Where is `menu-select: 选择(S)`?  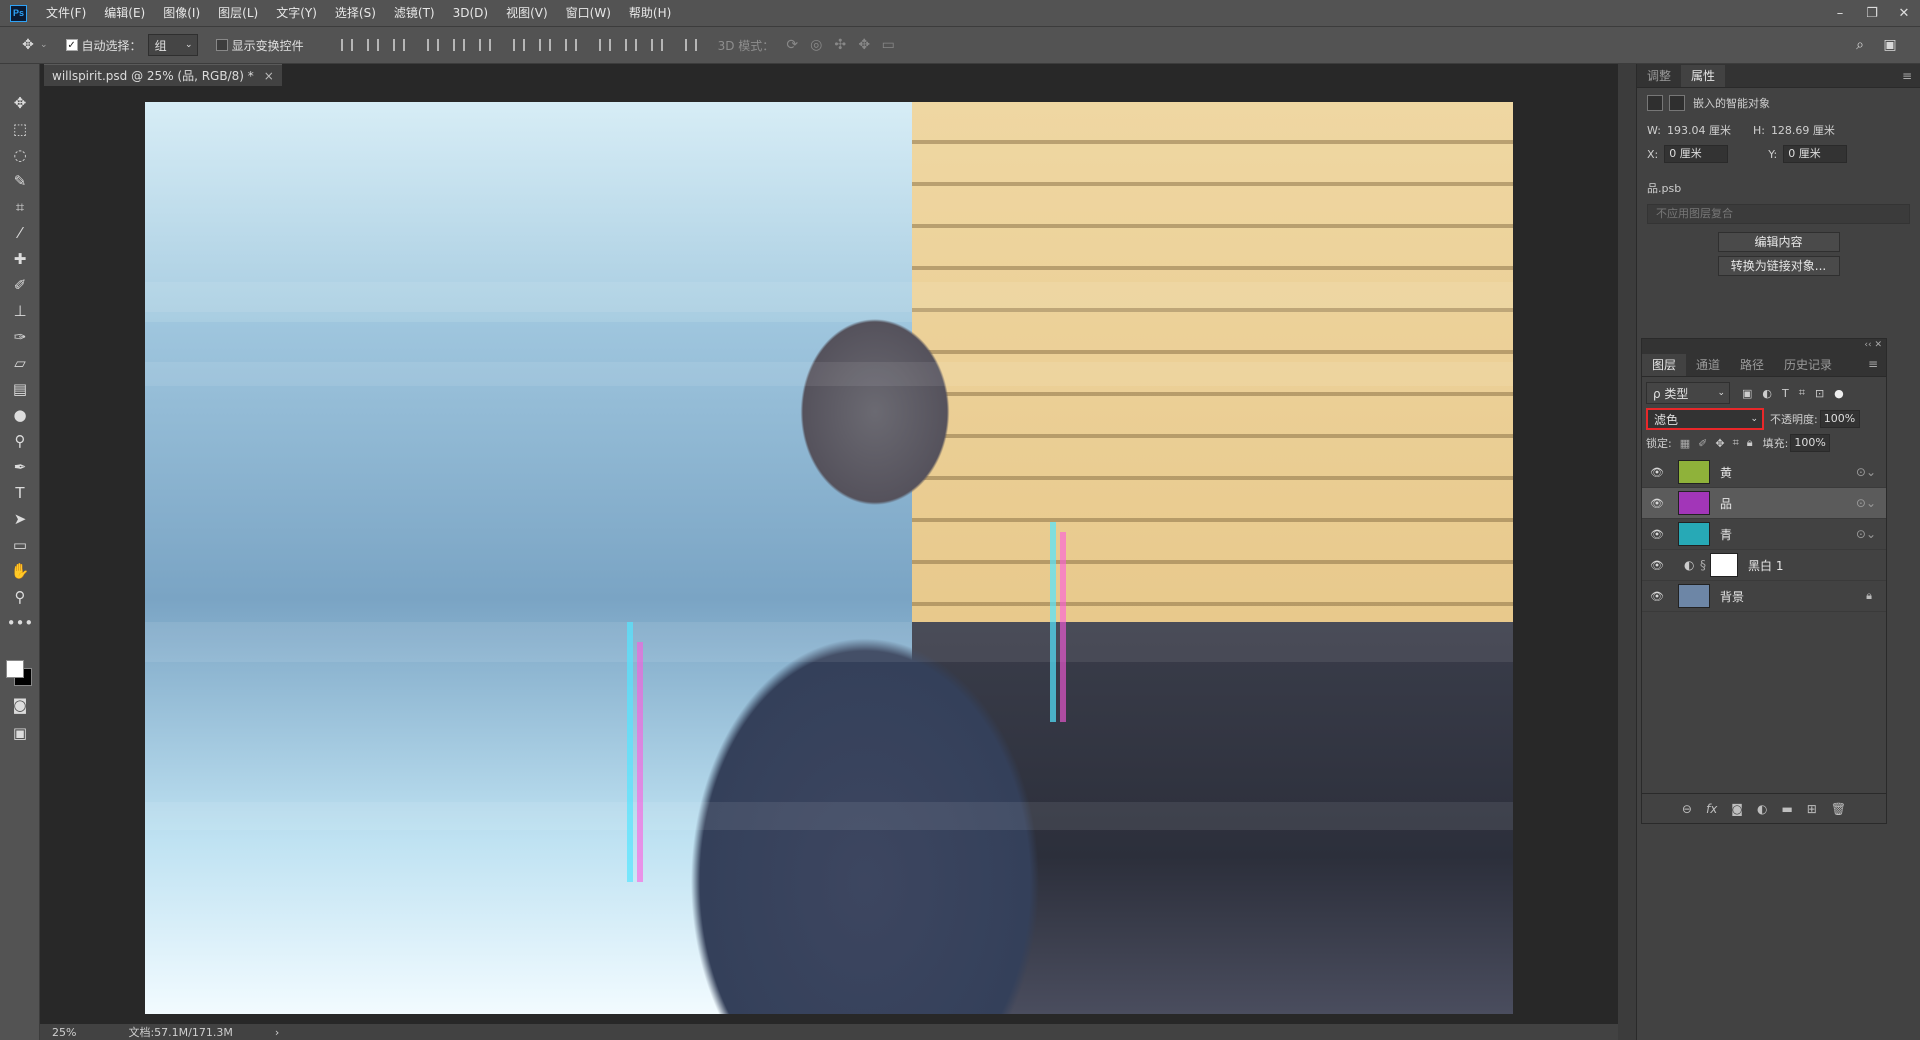
menu-select: 选择(S) is located at coordinates (355, 13).